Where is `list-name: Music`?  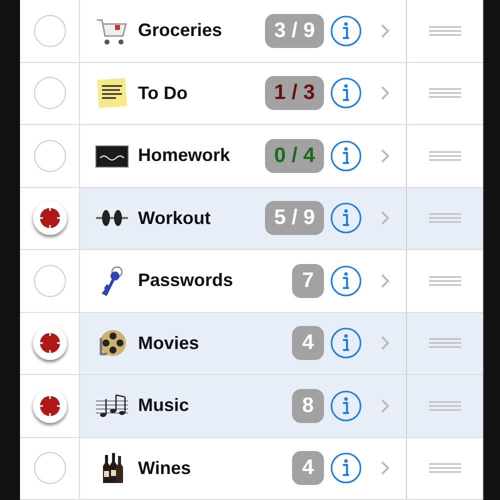
list-name: Music is located at coordinates (164, 405).